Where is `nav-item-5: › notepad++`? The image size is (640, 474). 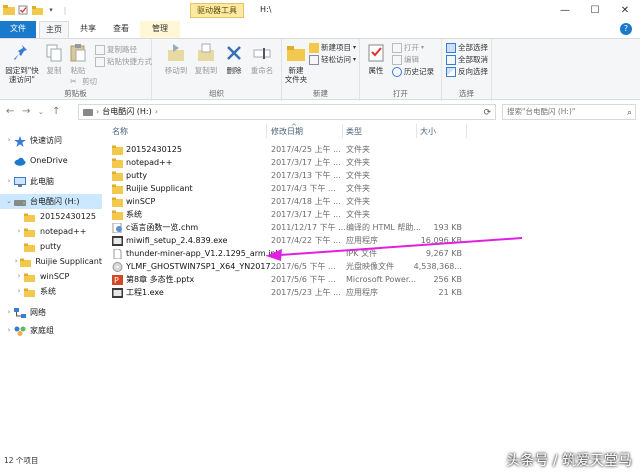
nav-item-5: › notepad++ is located at coordinates (51, 231).